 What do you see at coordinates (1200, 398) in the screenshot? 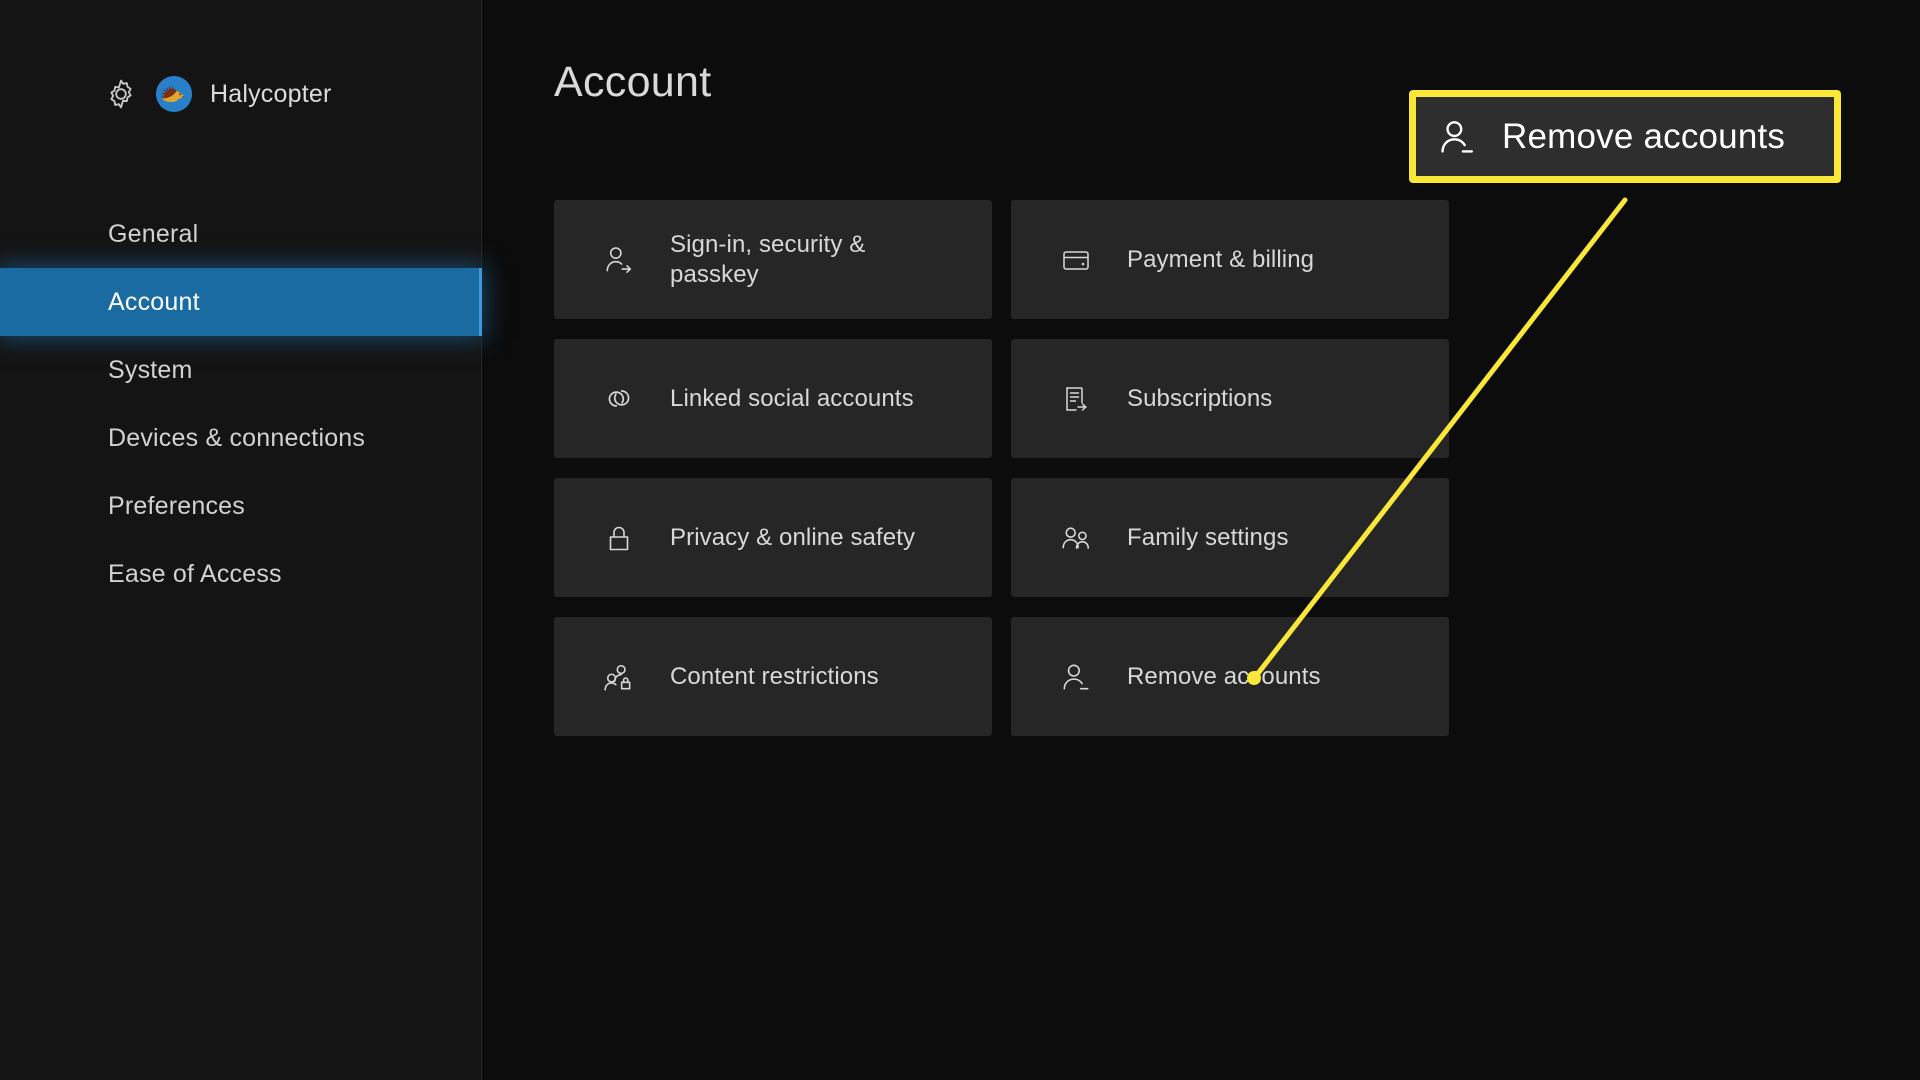
I see `tile-label: Subscriptions` at bounding box center [1200, 398].